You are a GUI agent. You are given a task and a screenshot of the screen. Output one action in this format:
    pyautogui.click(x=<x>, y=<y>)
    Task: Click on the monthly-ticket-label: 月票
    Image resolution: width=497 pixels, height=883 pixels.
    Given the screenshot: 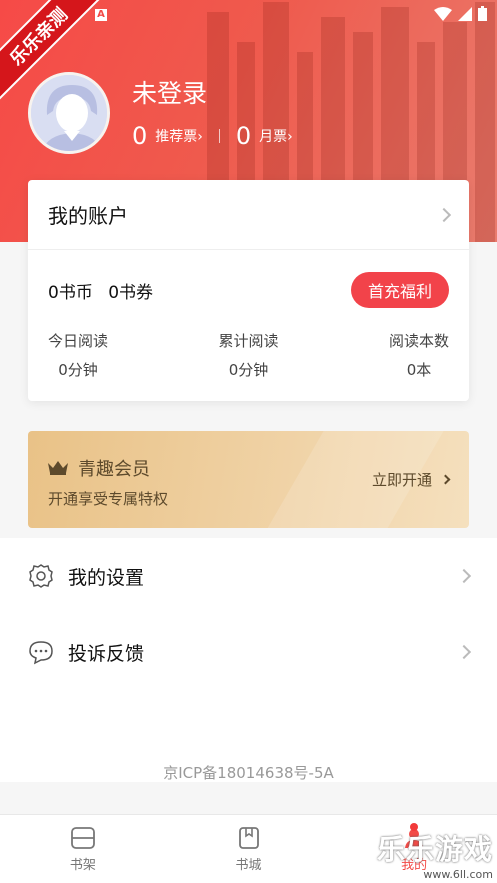 What is the action you would take?
    pyautogui.click(x=273, y=137)
    